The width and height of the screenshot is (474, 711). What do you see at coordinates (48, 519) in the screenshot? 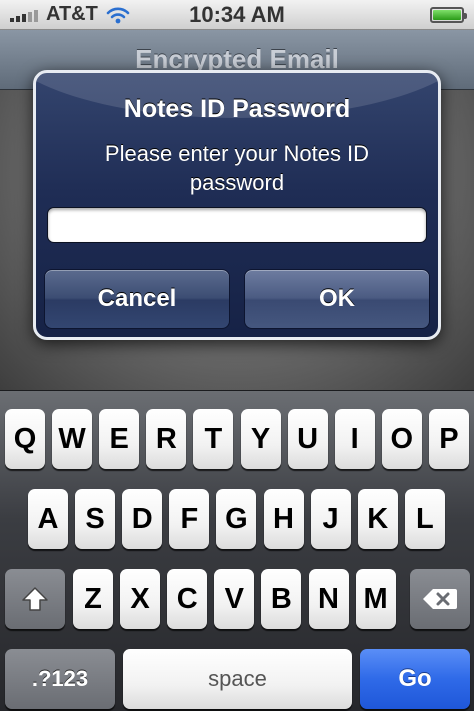
I see `key-a: A` at bounding box center [48, 519].